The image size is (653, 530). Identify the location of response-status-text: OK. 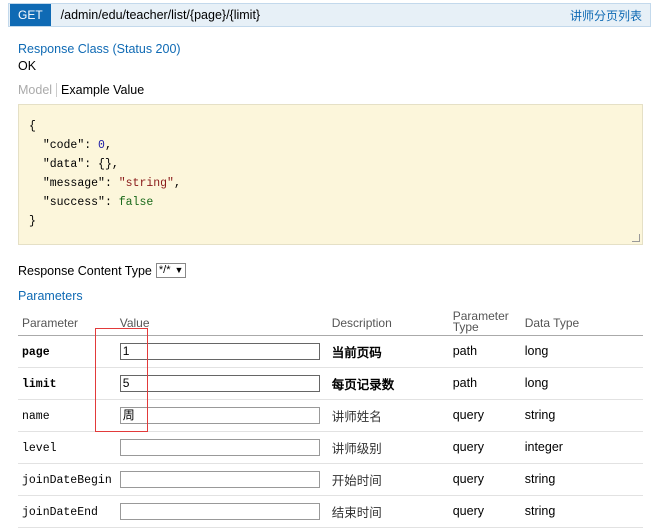
(27, 66).